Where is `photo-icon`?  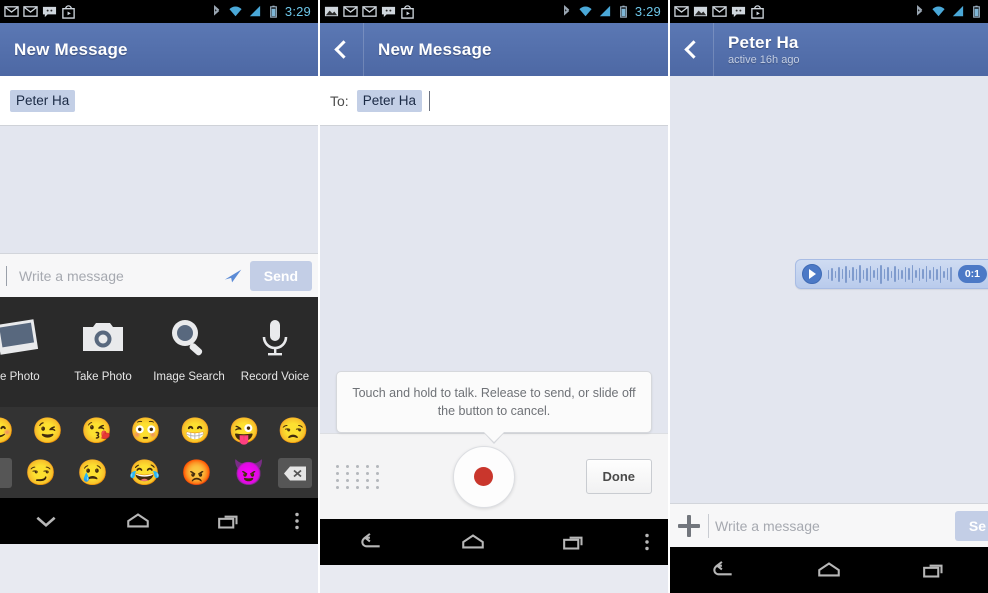
photo-icon is located at coordinates (331, 11).